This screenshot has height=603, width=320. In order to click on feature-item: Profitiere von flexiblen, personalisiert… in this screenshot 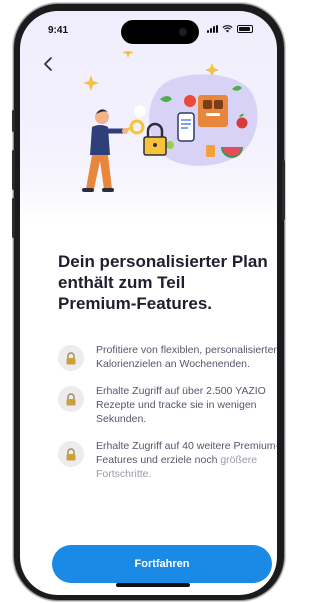, I will do `click(167, 357)`.